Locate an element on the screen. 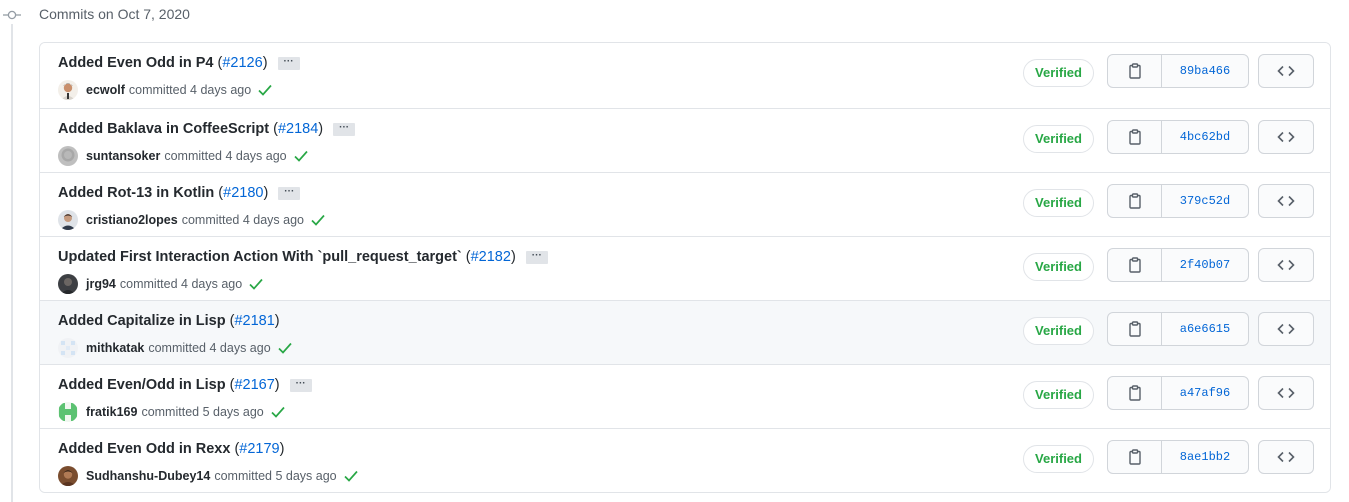 The width and height of the screenshot is (1349, 502). commit-title: Added Capitalize in Lisp (#2181) is located at coordinates (169, 321).